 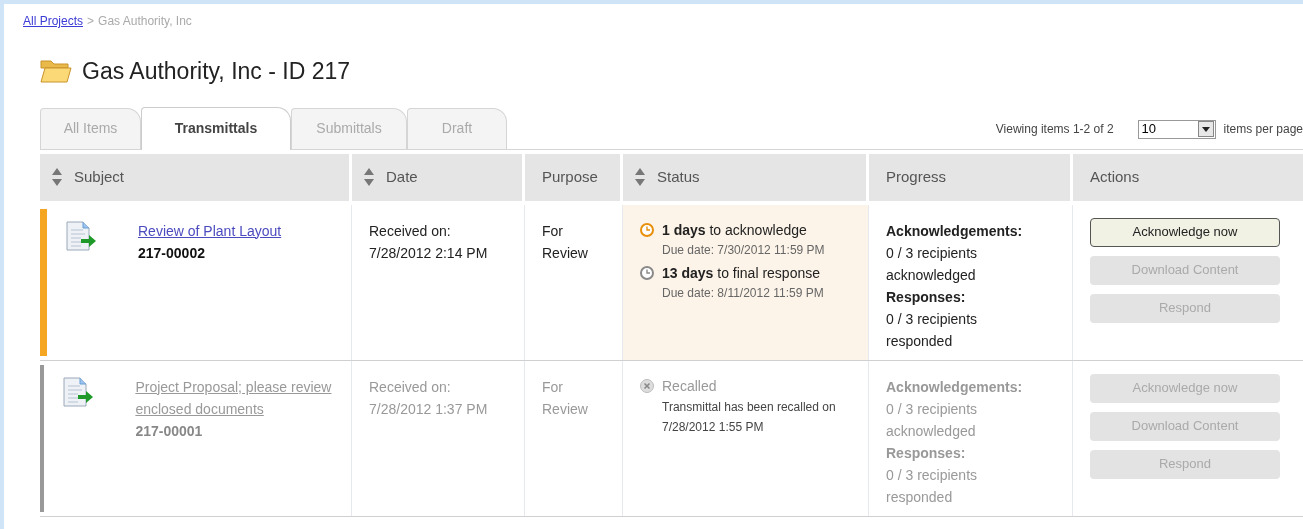 What do you see at coordinates (647, 386) in the screenshot?
I see `recalled-icon` at bounding box center [647, 386].